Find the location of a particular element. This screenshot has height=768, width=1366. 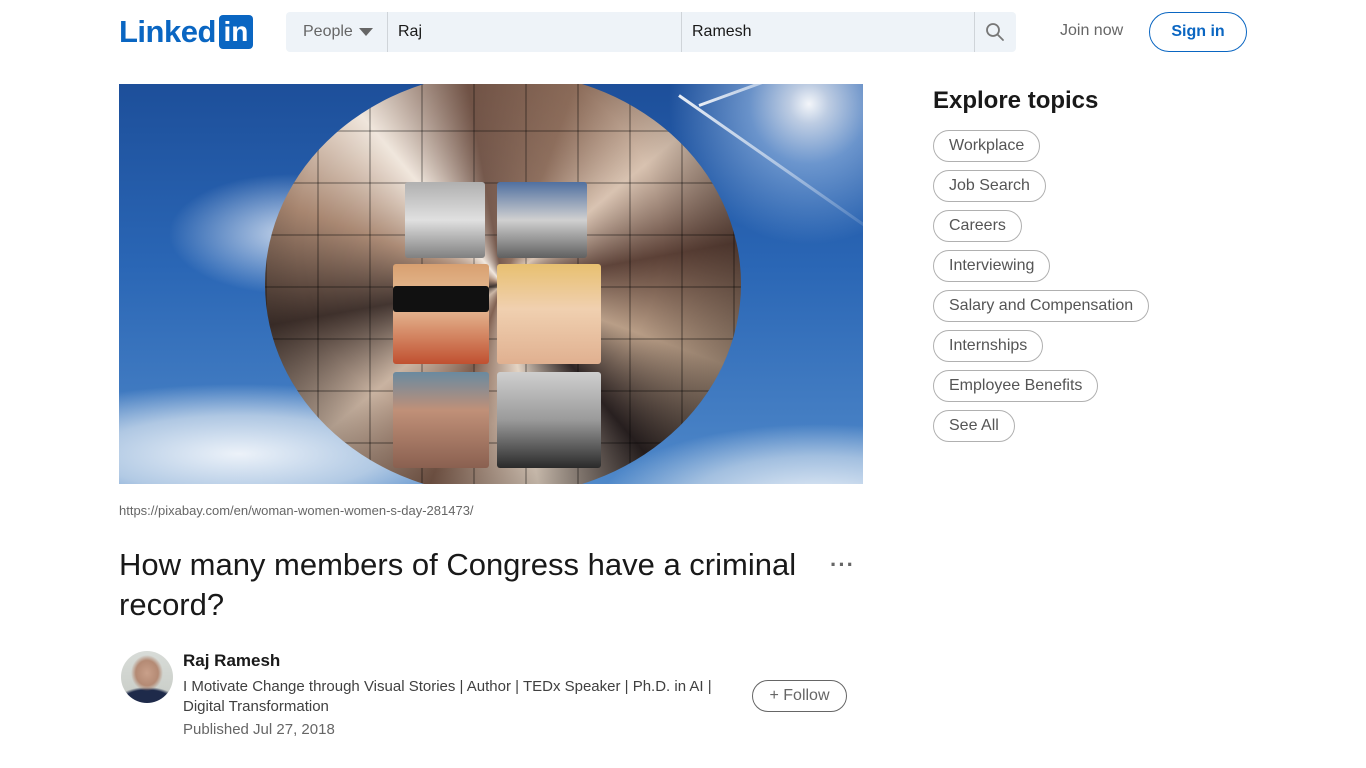

top-nav: Linked in People Join now Sign in is located at coordinates (683, 32).